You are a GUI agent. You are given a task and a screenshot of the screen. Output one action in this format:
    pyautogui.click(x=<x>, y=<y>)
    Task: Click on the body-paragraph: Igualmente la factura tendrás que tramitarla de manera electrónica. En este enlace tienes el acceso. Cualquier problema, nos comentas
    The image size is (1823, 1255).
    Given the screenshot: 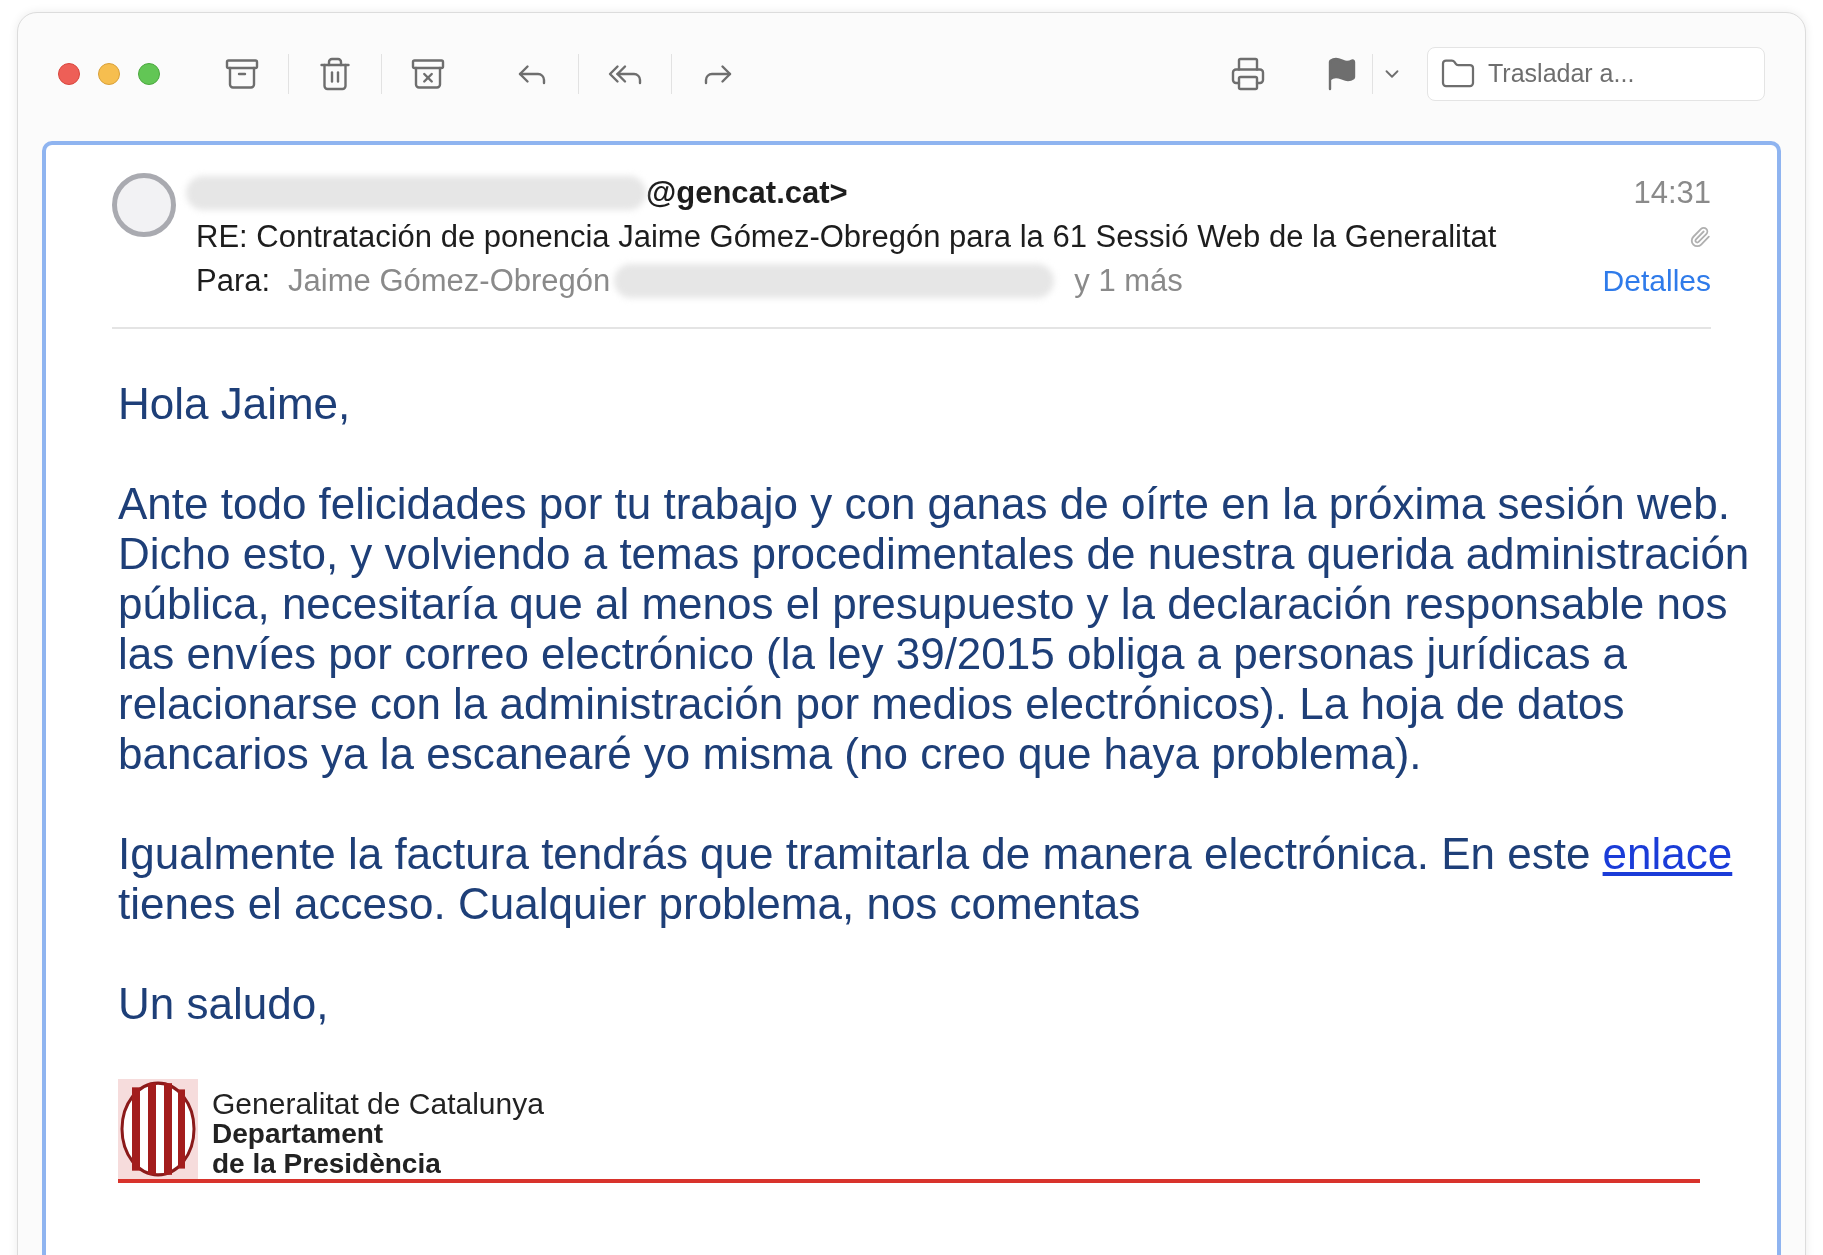 What is the action you would take?
    pyautogui.click(x=926, y=879)
    